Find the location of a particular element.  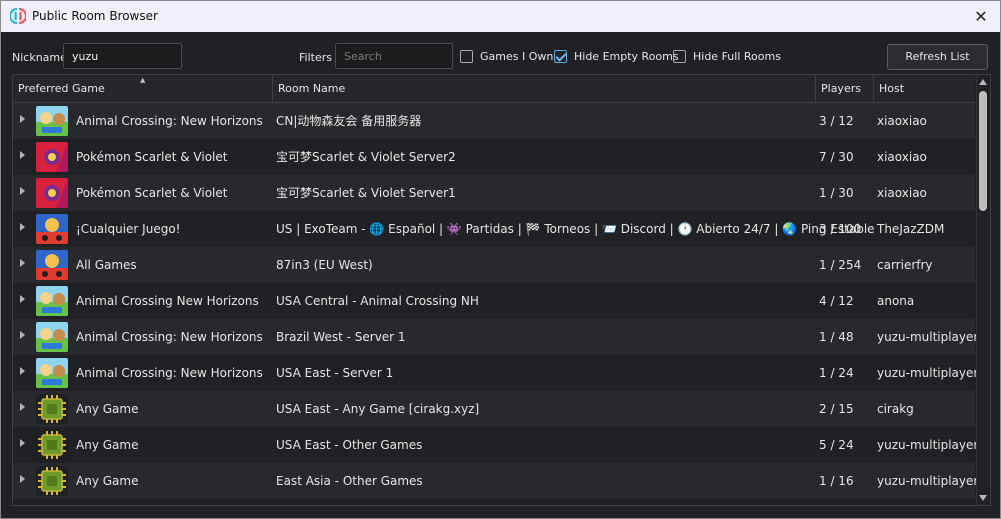

preferred-game-cell: ¡Cualquier Juego! is located at coordinates (128, 229).